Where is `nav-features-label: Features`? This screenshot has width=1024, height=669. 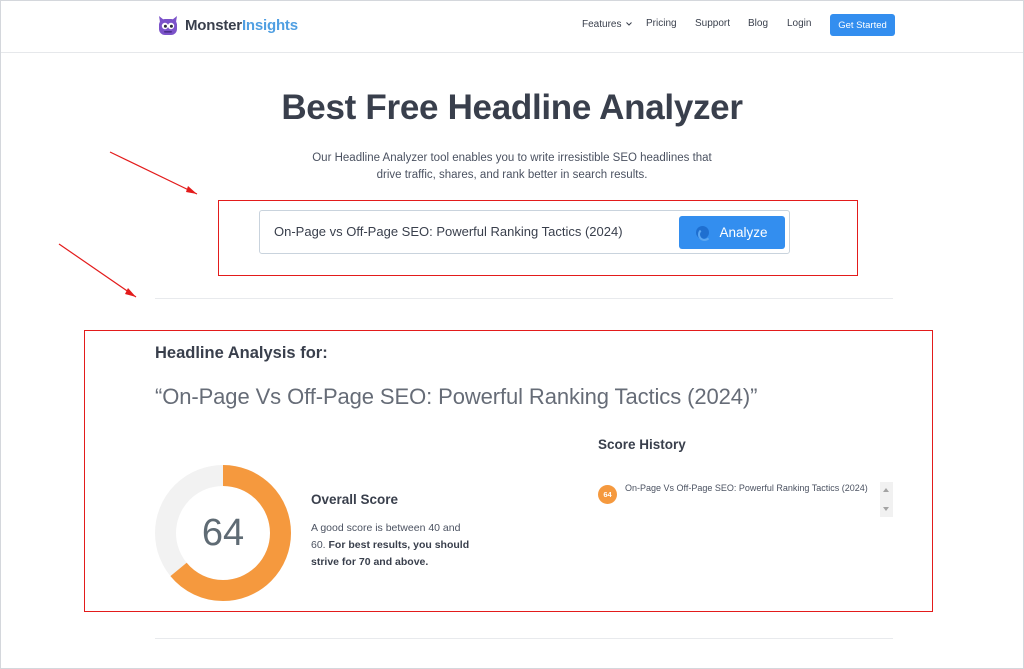
nav-features-label: Features is located at coordinates (602, 24).